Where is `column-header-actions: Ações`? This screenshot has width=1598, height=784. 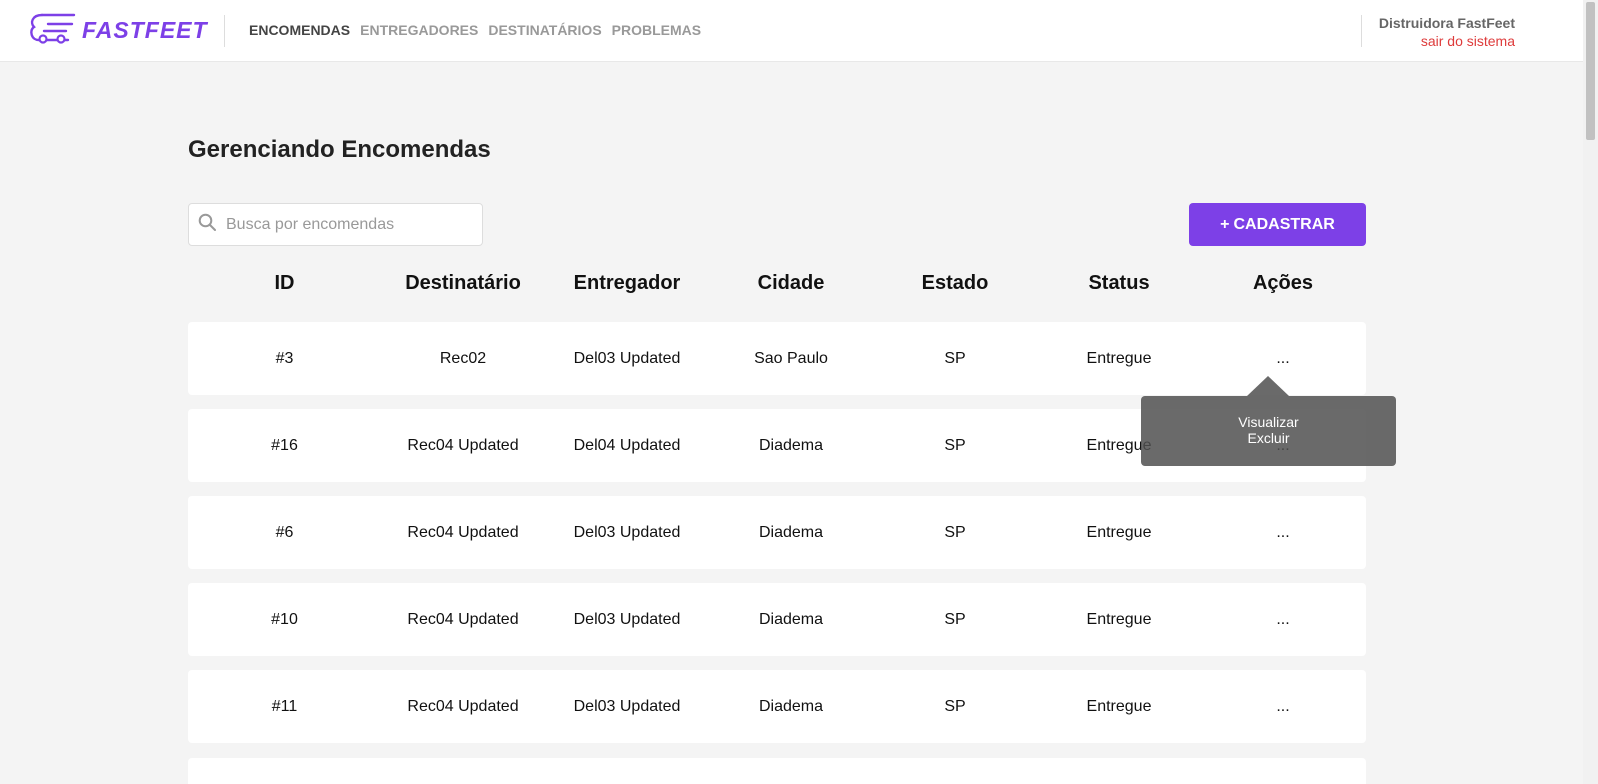 column-header-actions: Ações is located at coordinates (1283, 283).